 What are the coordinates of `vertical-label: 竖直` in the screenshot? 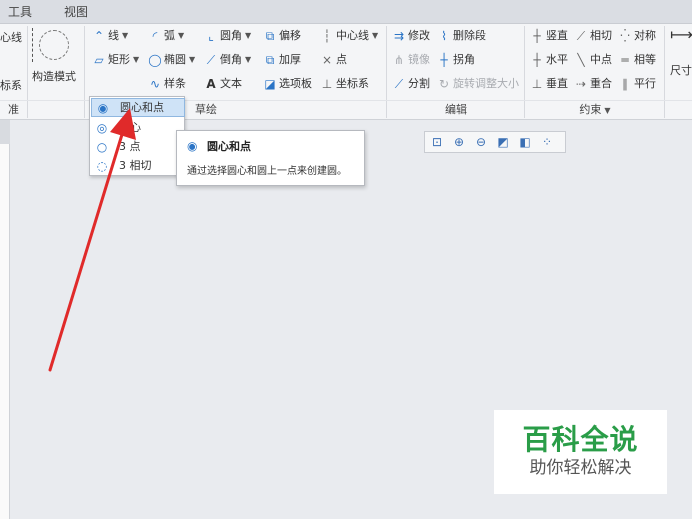 It's located at (557, 35).